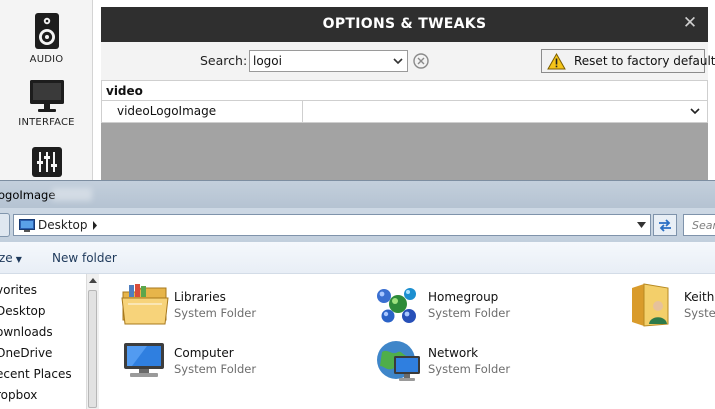 The height and width of the screenshot is (409, 715). I want to click on refresh-icon, so click(665, 225).